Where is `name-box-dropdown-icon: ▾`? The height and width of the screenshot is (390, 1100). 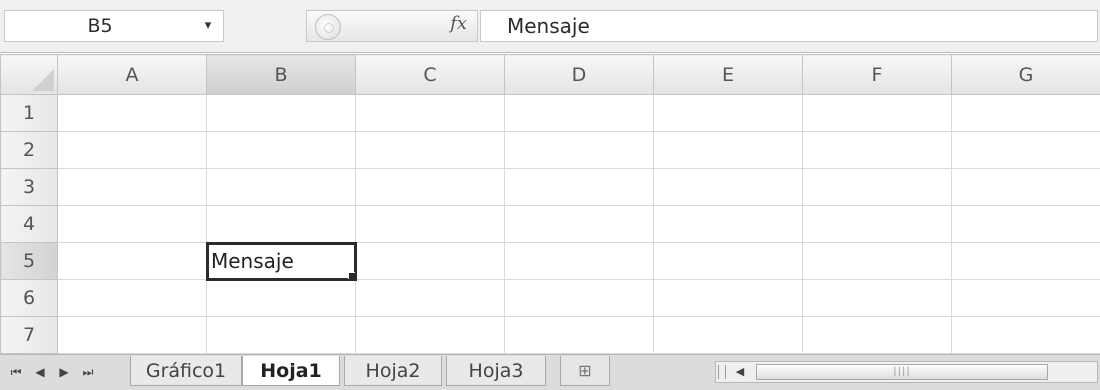
name-box-dropdown-icon: ▾ is located at coordinates (208, 26).